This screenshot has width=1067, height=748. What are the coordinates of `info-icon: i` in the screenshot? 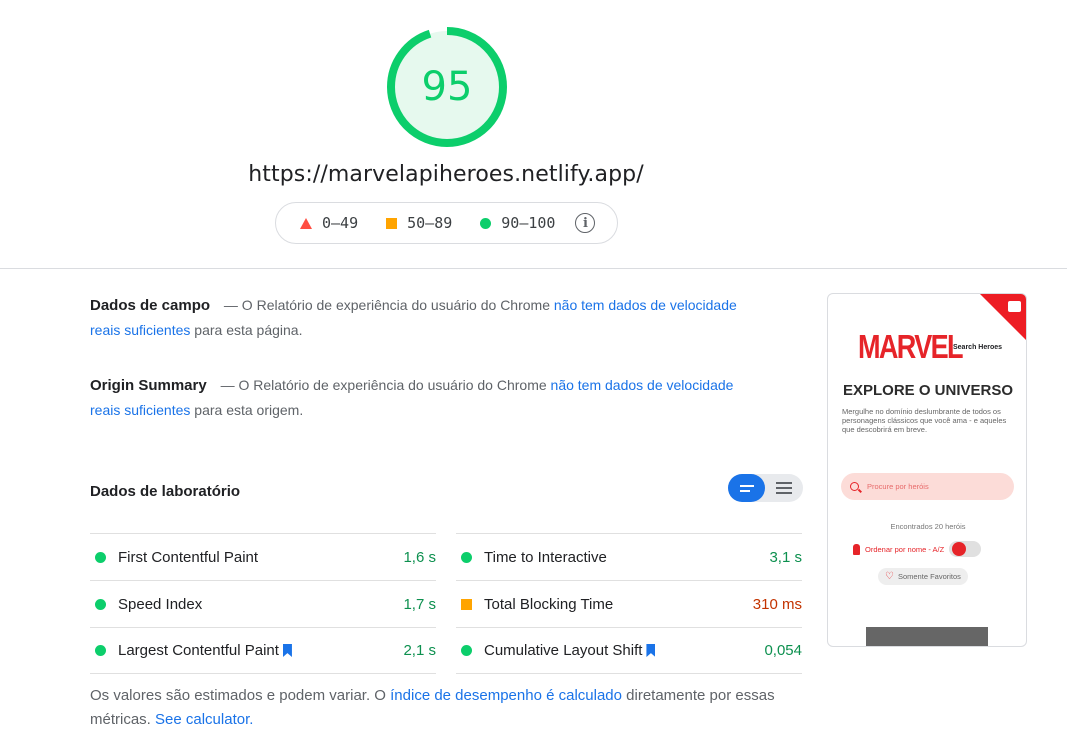 It's located at (585, 223).